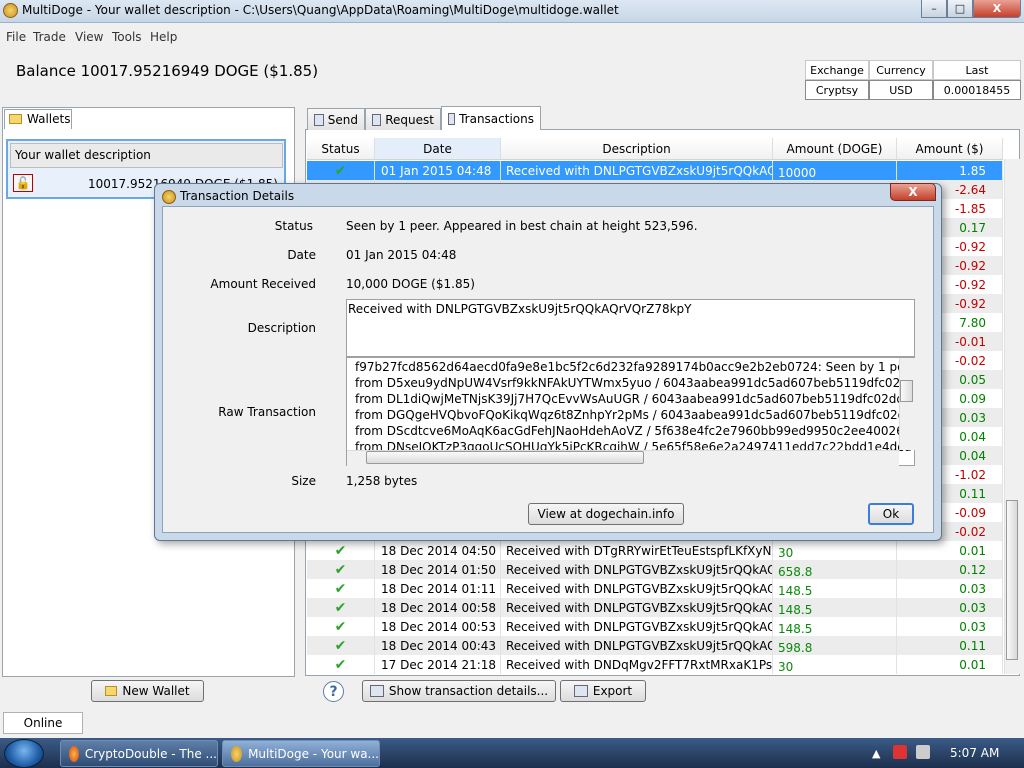  Describe the element at coordinates (438, 664) in the screenshot. I see `date-cell: 17 Dec 2014 21:18` at that location.